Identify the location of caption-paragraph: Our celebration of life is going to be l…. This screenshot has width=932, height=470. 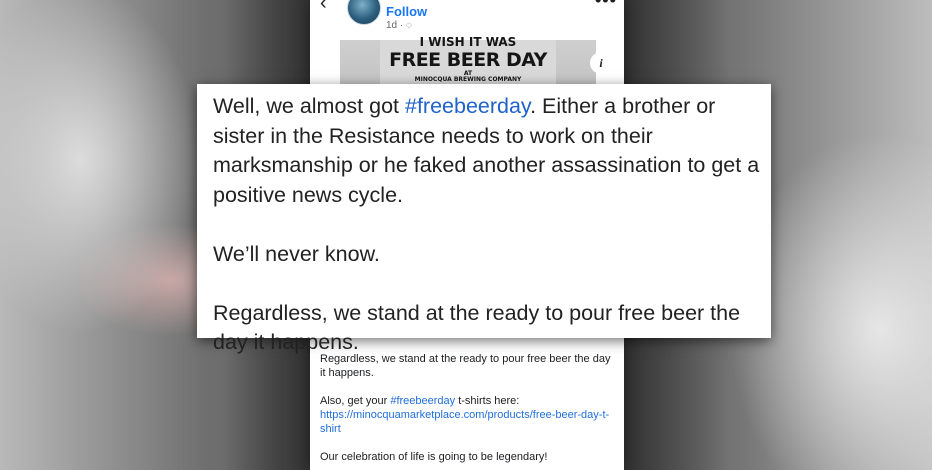
(434, 457).